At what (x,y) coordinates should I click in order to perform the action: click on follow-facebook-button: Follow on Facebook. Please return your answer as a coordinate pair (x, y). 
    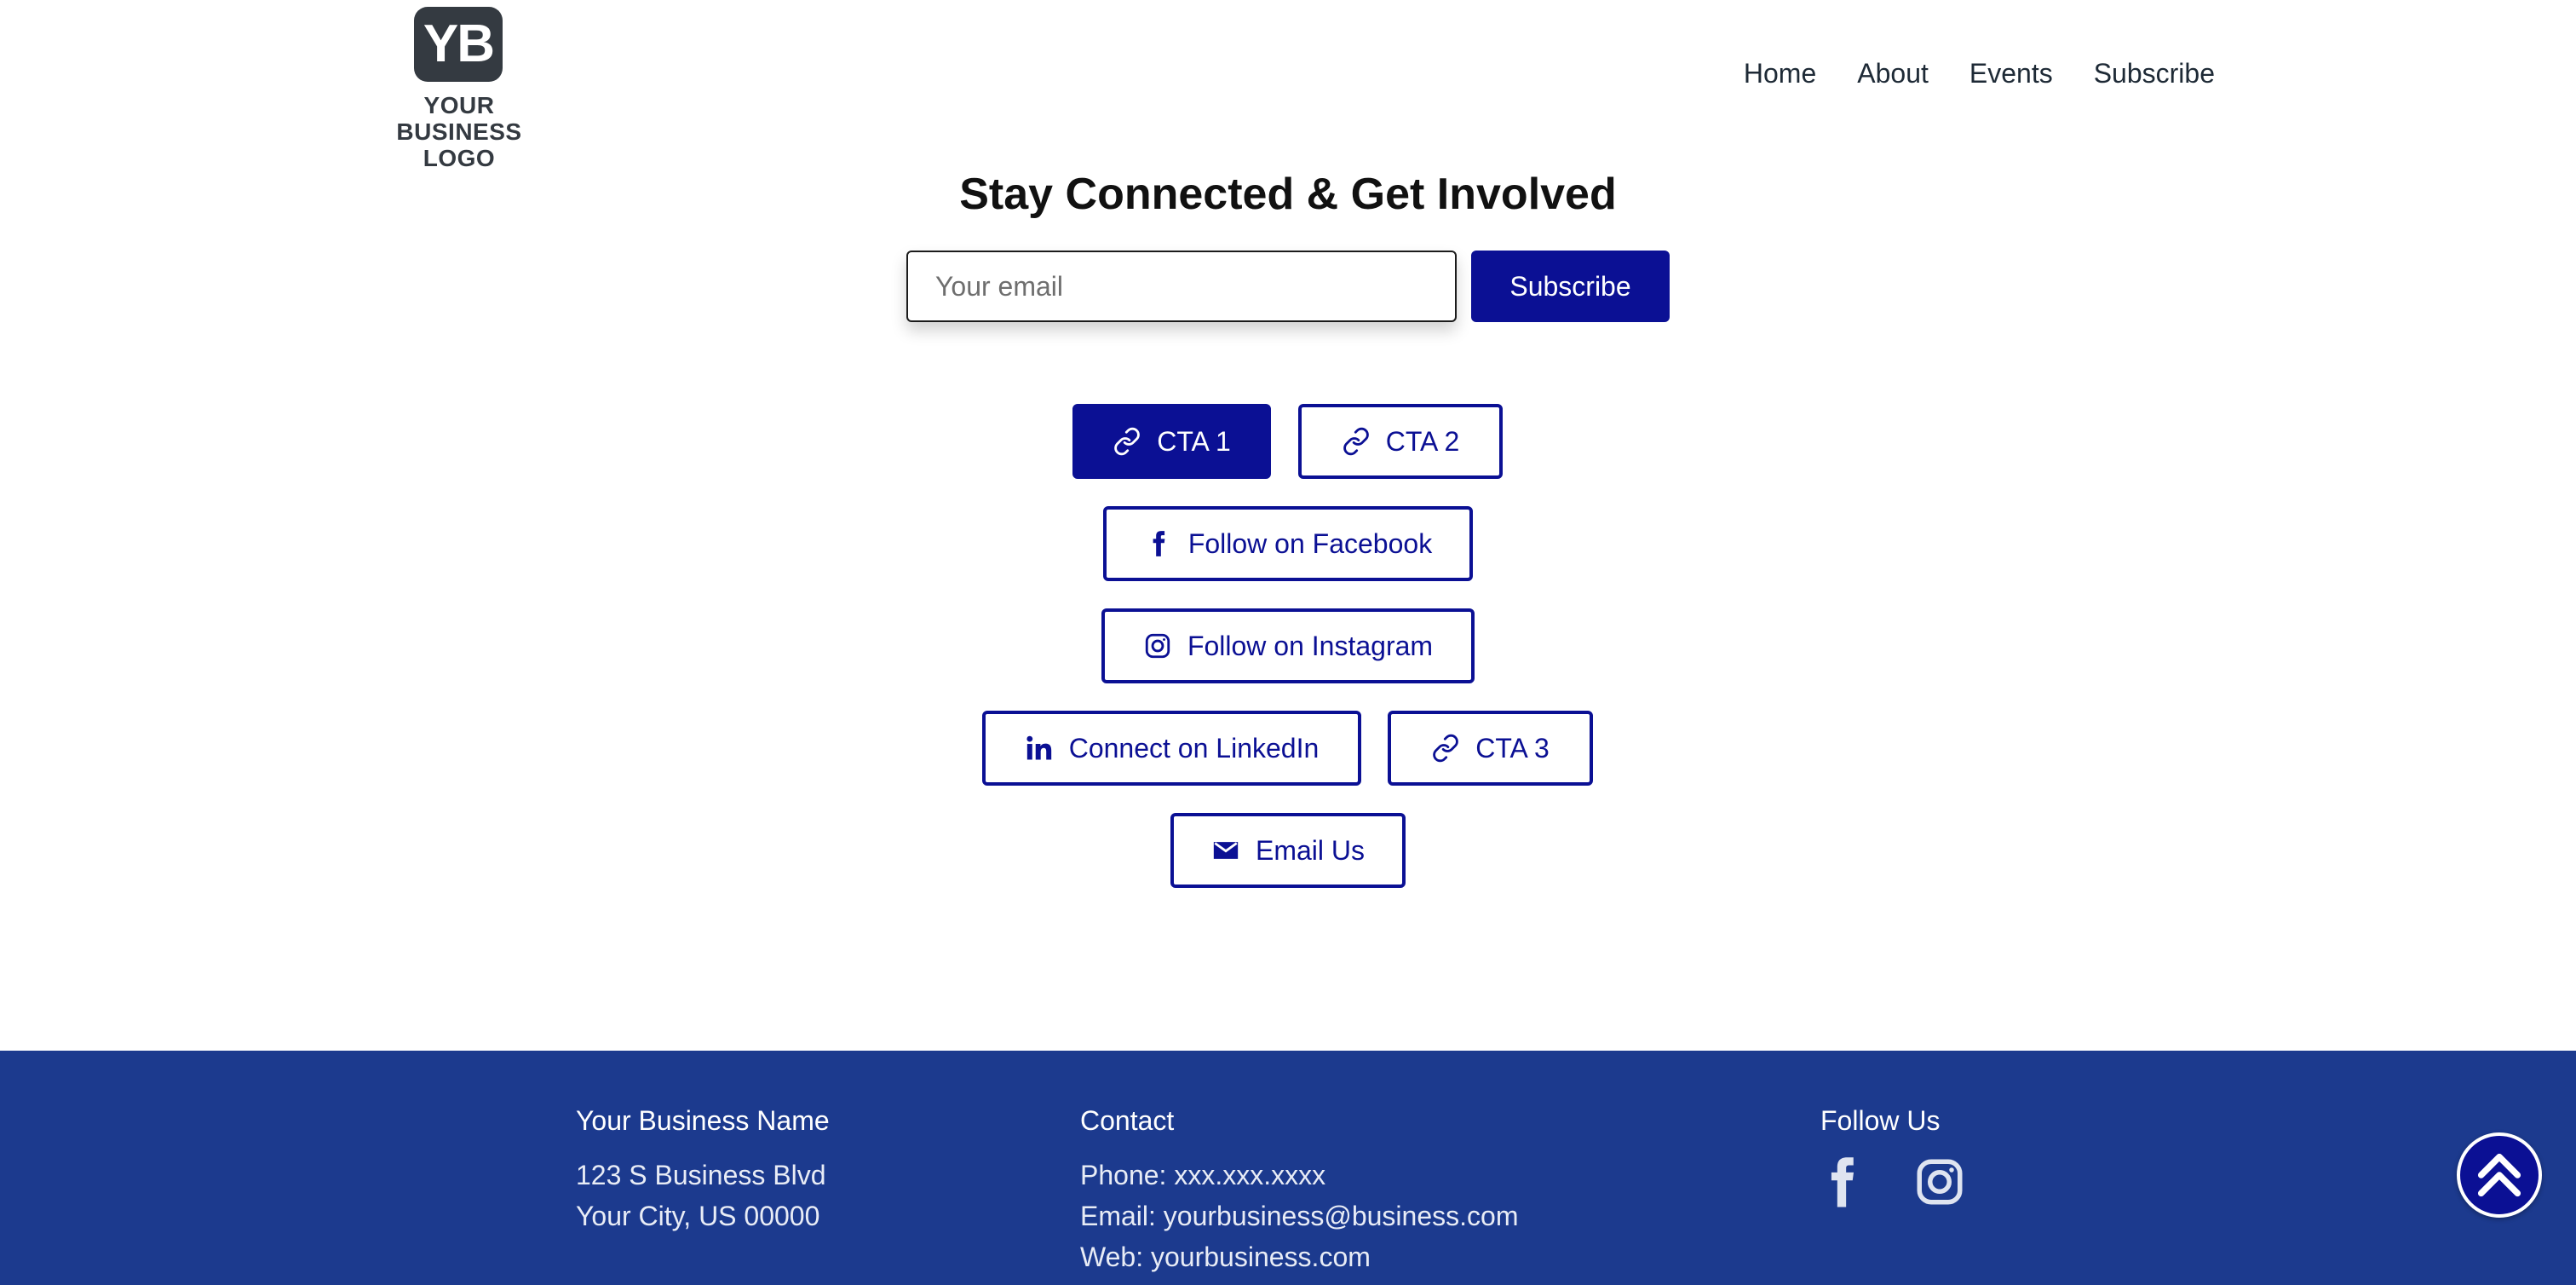
    Looking at the image, I should click on (1288, 543).